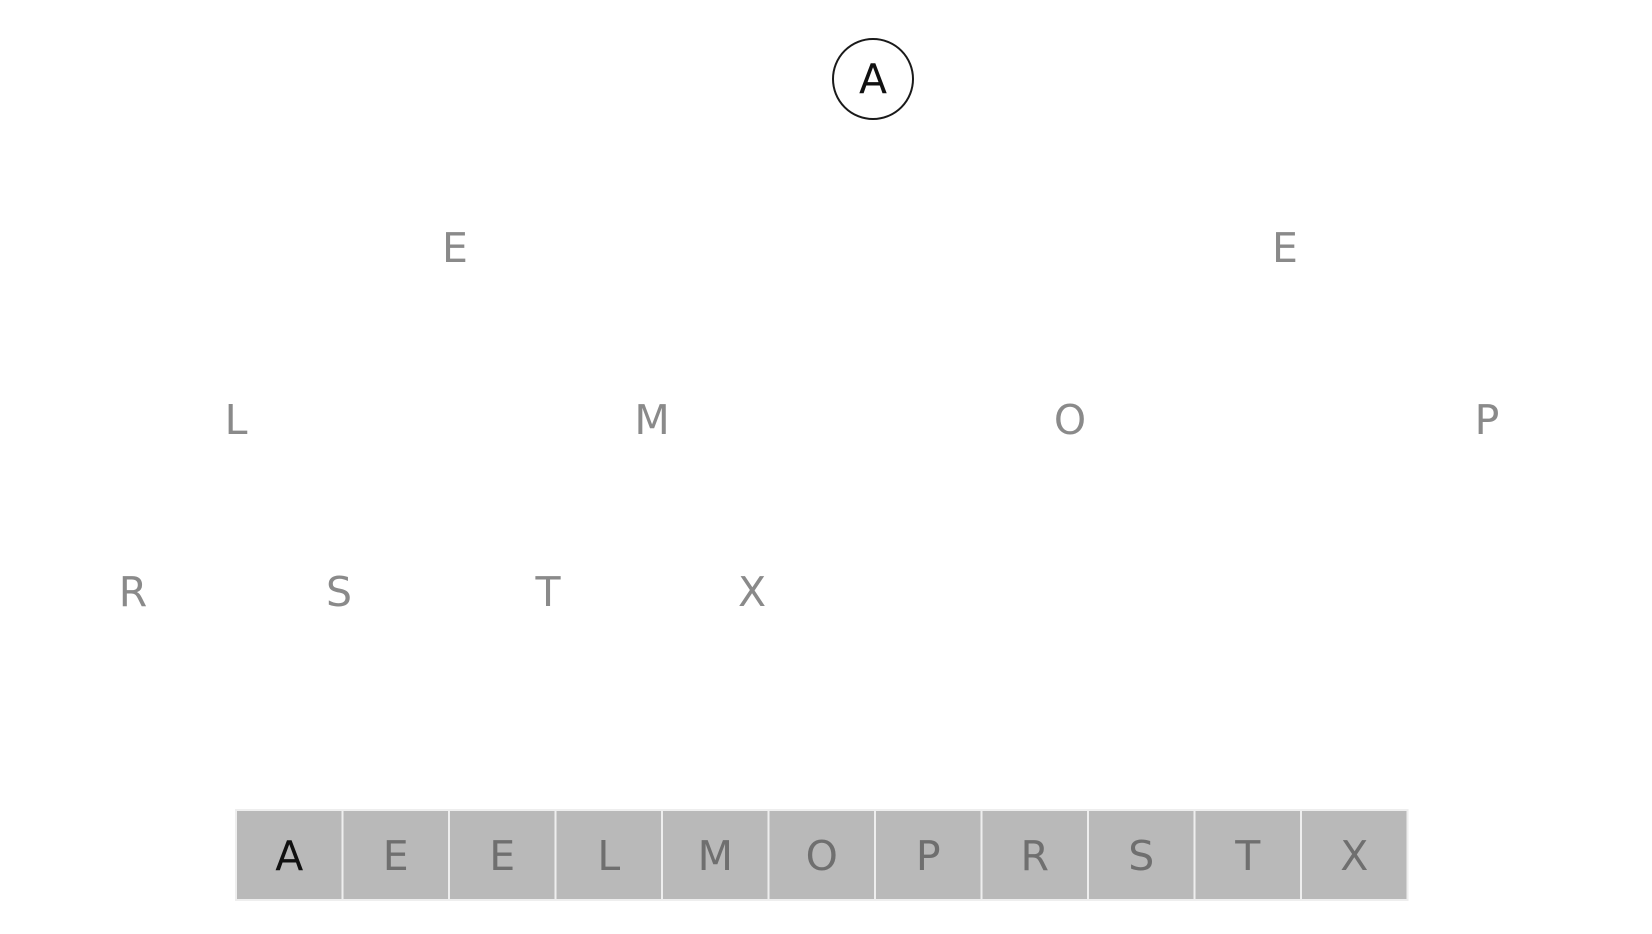 The image size is (1652, 934). I want to click on tree-node-label: R, so click(133, 592).